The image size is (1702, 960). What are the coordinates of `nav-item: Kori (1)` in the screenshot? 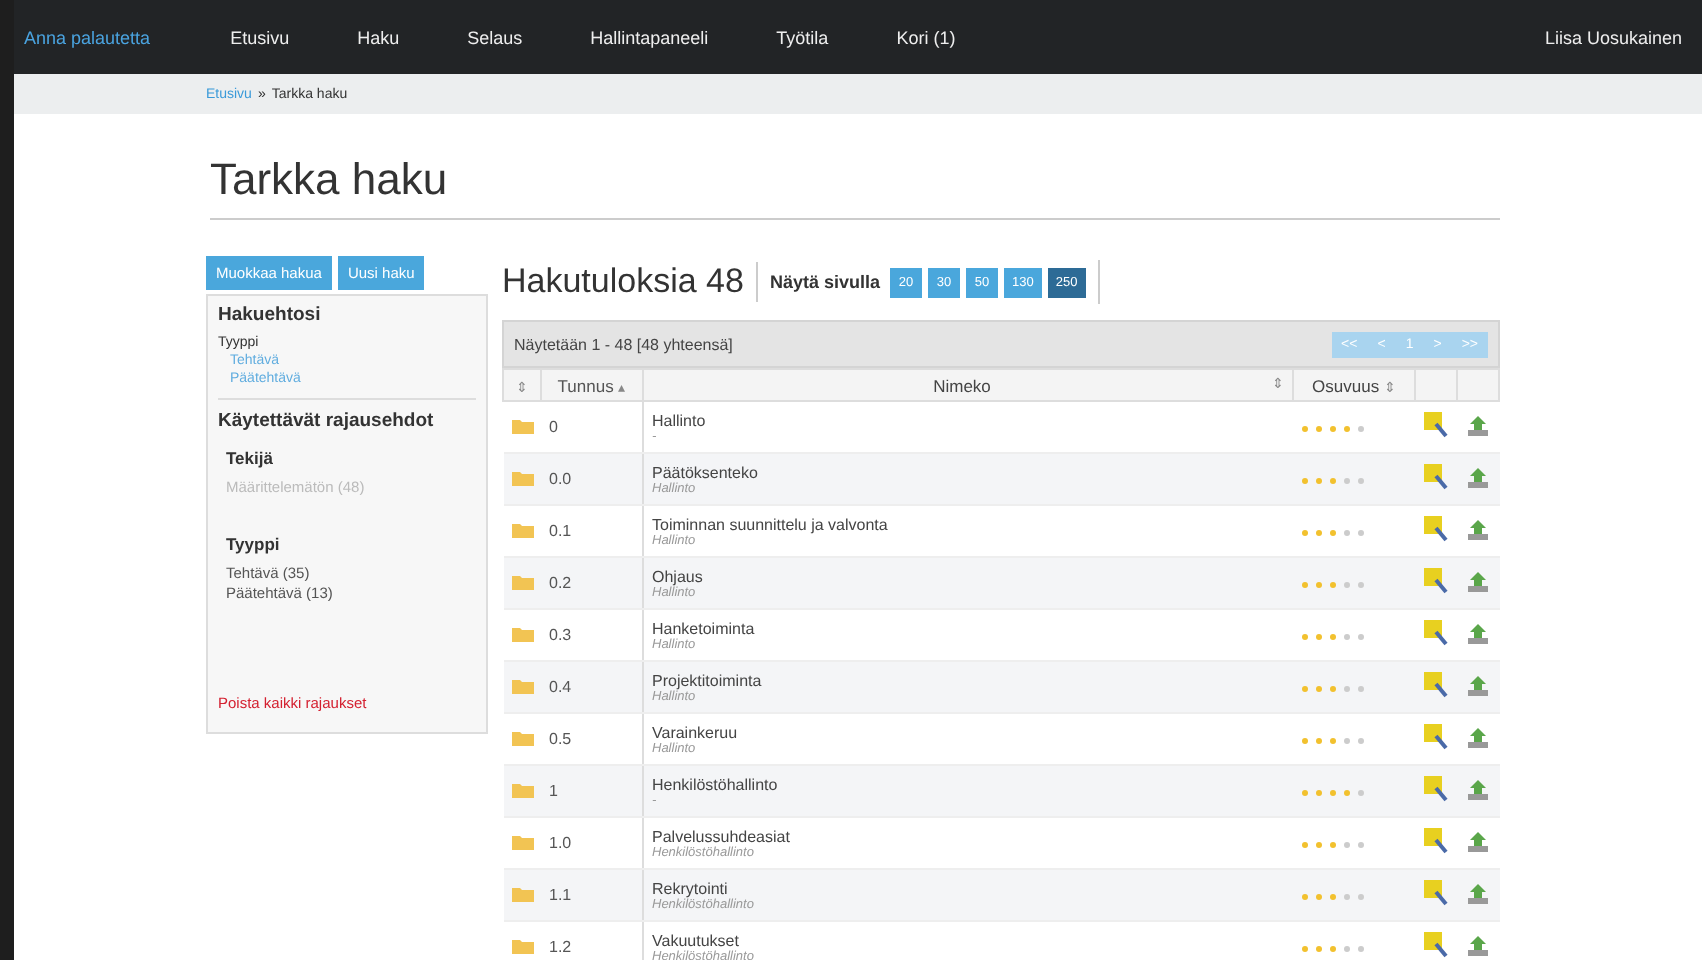 It's located at (926, 37).